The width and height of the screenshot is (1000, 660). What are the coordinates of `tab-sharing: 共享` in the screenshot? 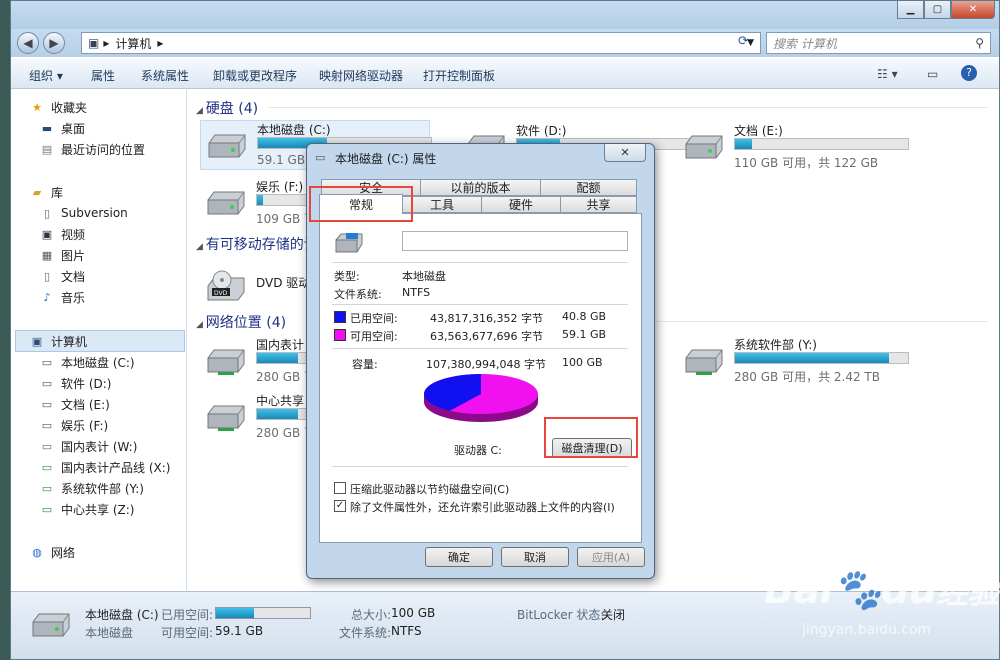 It's located at (598, 204).